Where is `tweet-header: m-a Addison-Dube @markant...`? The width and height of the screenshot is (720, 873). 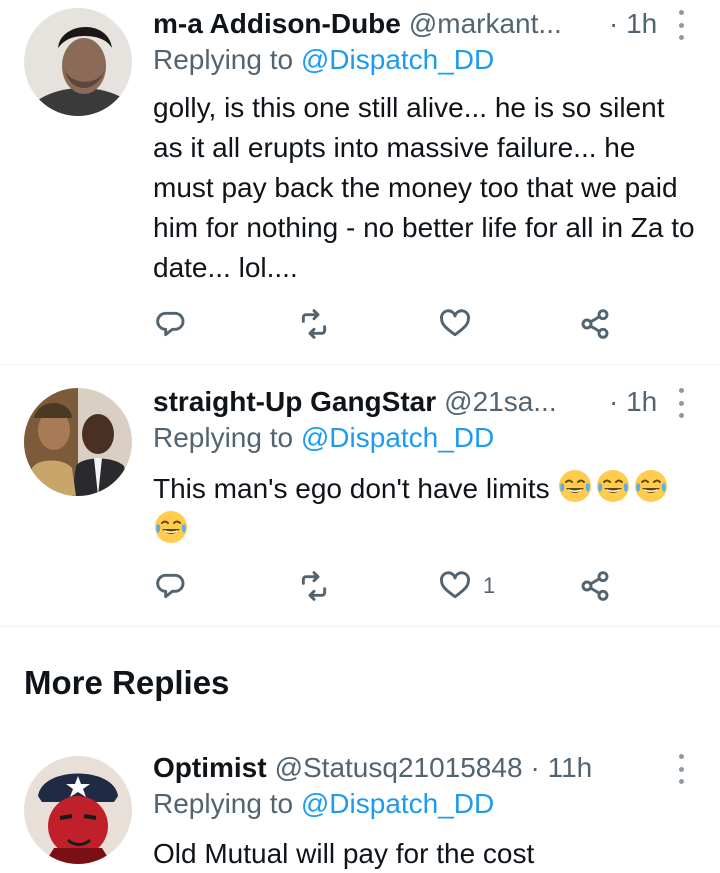 tweet-header: m-a Addison-Dube @markant... is located at coordinates (357, 24).